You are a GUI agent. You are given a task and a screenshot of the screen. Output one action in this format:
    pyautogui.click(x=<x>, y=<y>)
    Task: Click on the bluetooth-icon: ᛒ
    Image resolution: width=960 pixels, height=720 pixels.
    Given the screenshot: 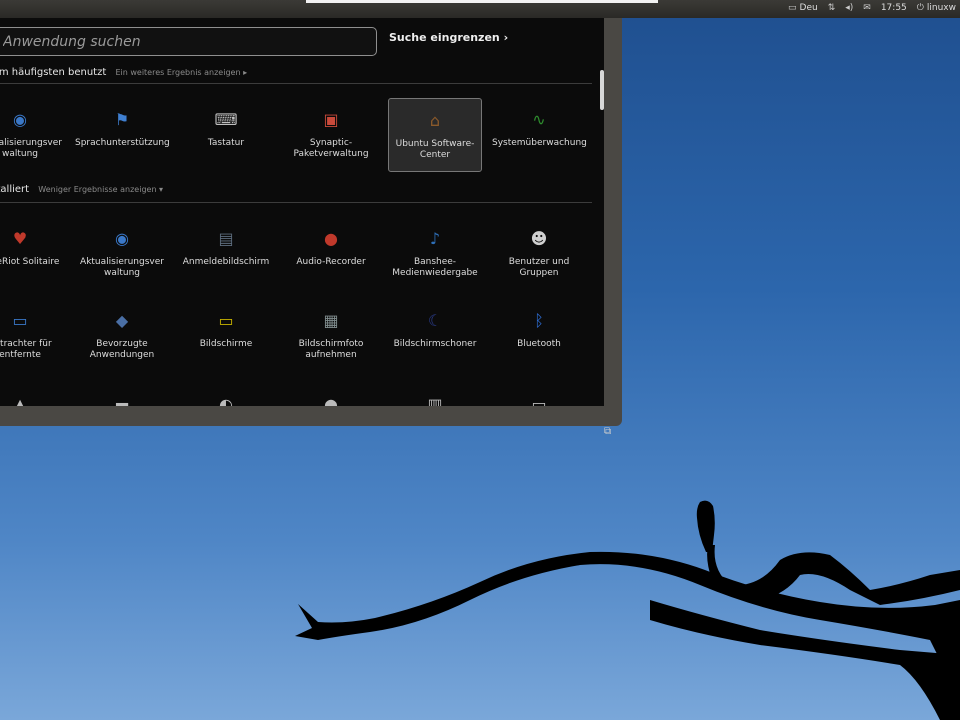 What is the action you would take?
    pyautogui.click(x=539, y=320)
    